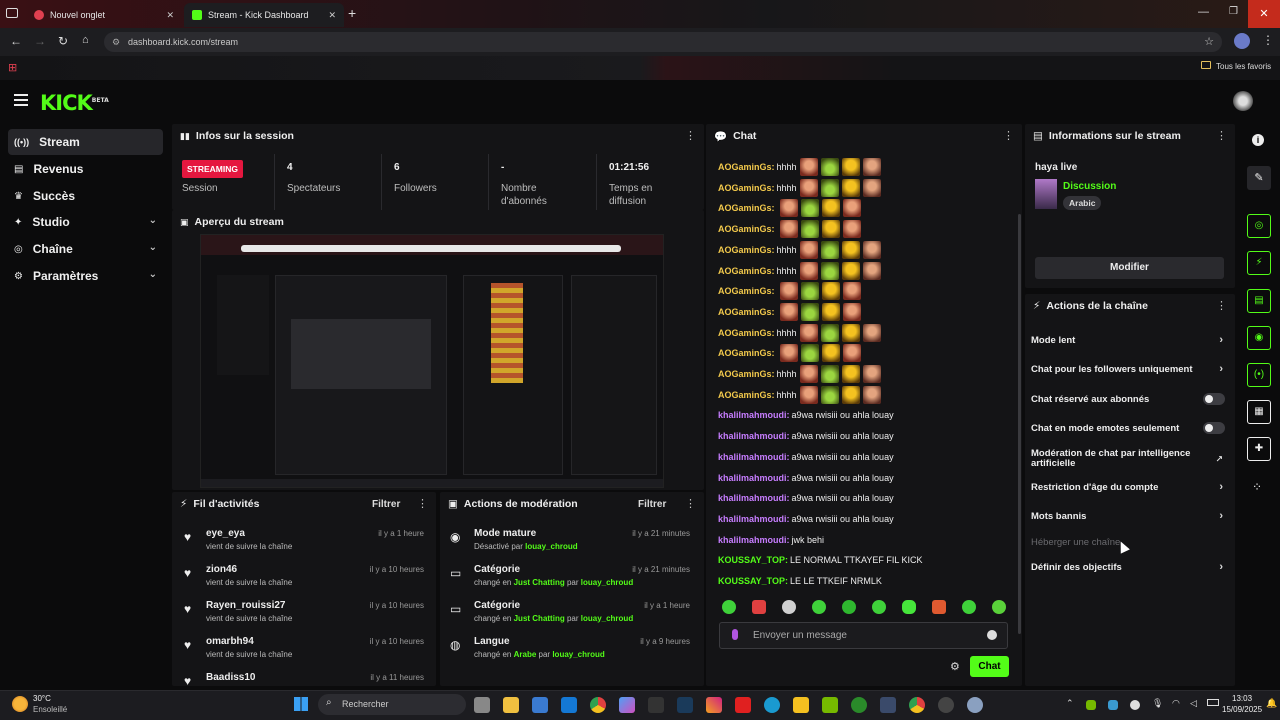 The image size is (1280, 720). I want to click on taskbar-search: ⌕ Rechercher, so click(392, 704).